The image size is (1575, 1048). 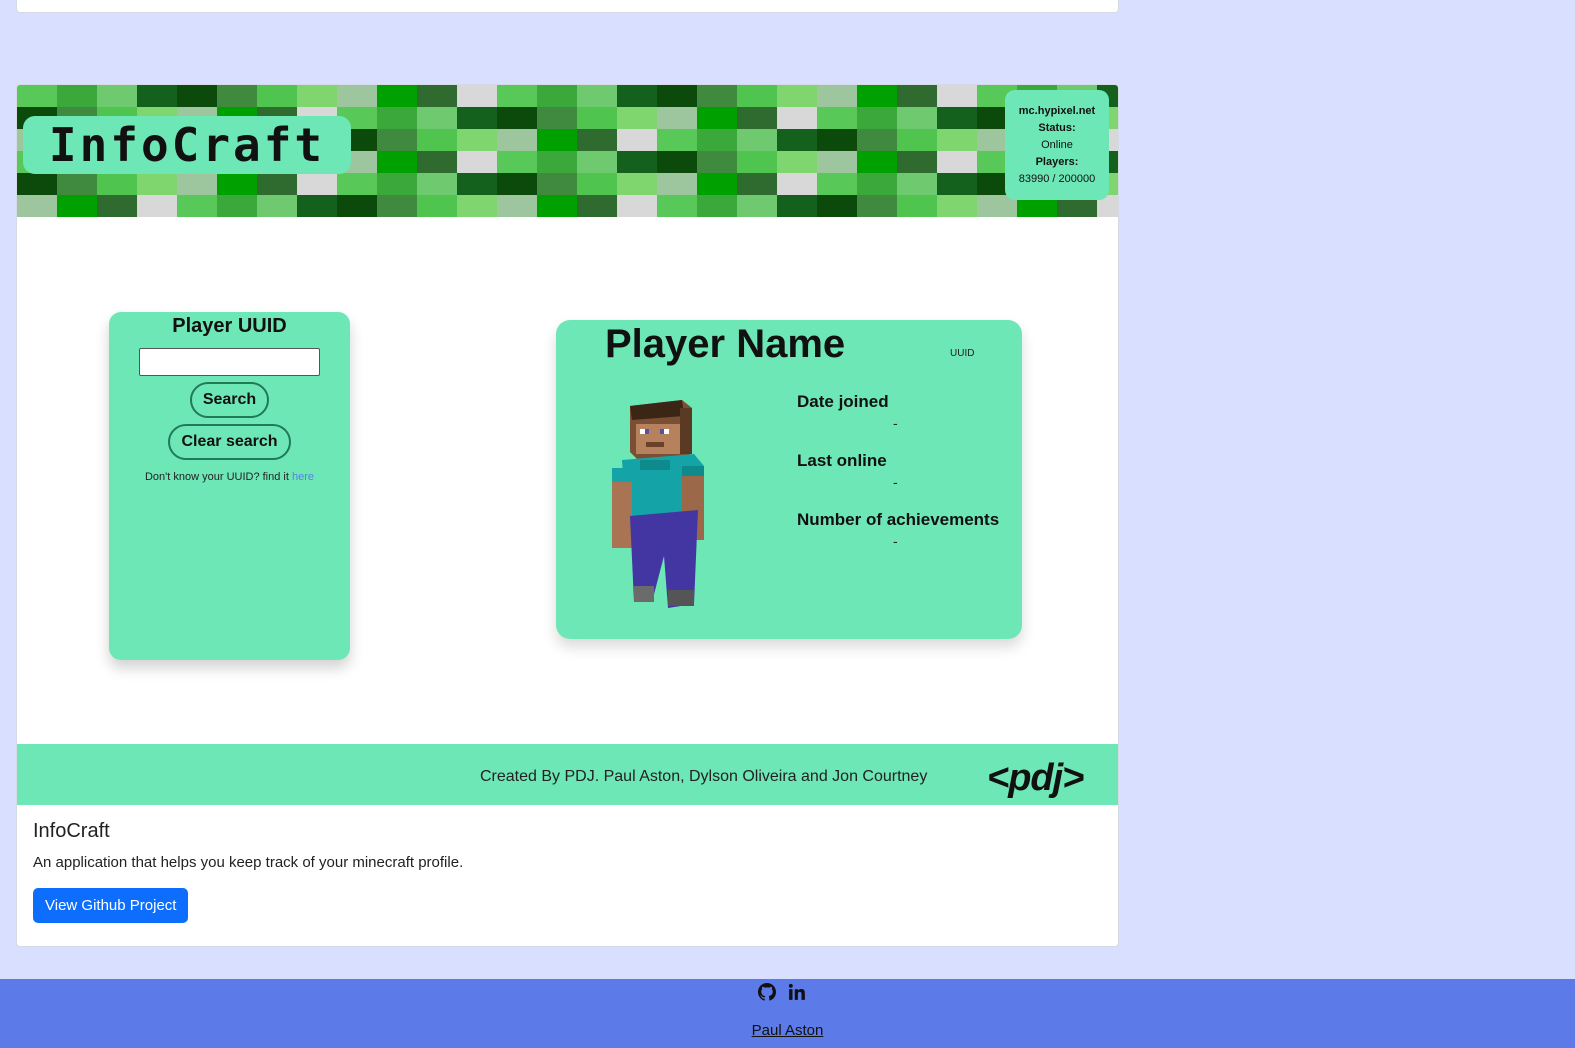 What do you see at coordinates (1057, 179) in the screenshot?
I see `server-players-value: 83990 / 200000` at bounding box center [1057, 179].